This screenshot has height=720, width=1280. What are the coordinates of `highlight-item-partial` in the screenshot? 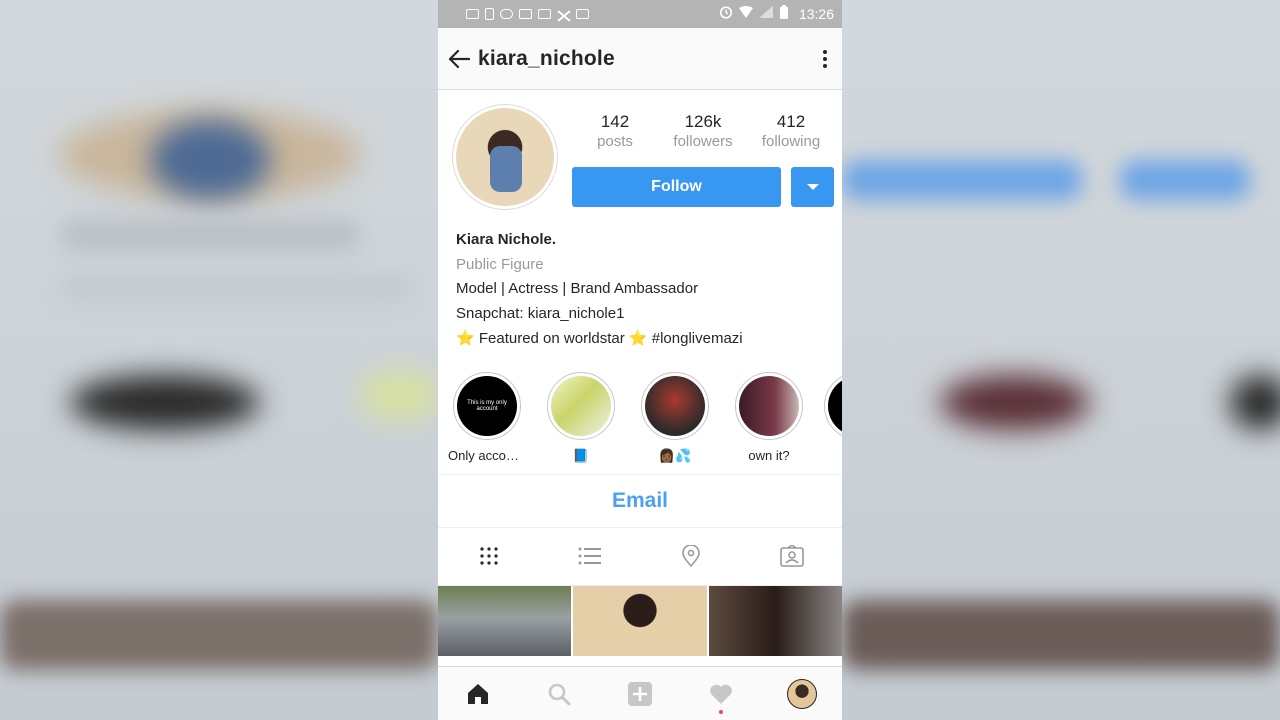 It's located at (833, 422).